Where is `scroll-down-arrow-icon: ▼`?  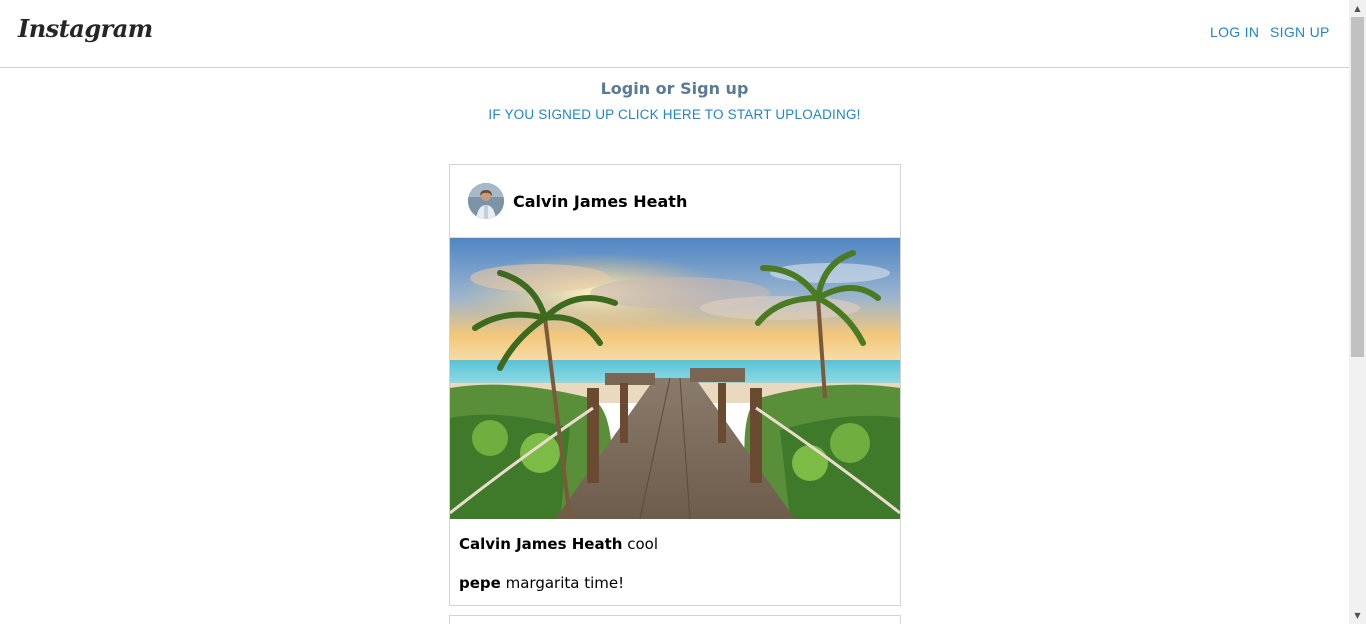 scroll-down-arrow-icon: ▼ is located at coordinates (1357, 615).